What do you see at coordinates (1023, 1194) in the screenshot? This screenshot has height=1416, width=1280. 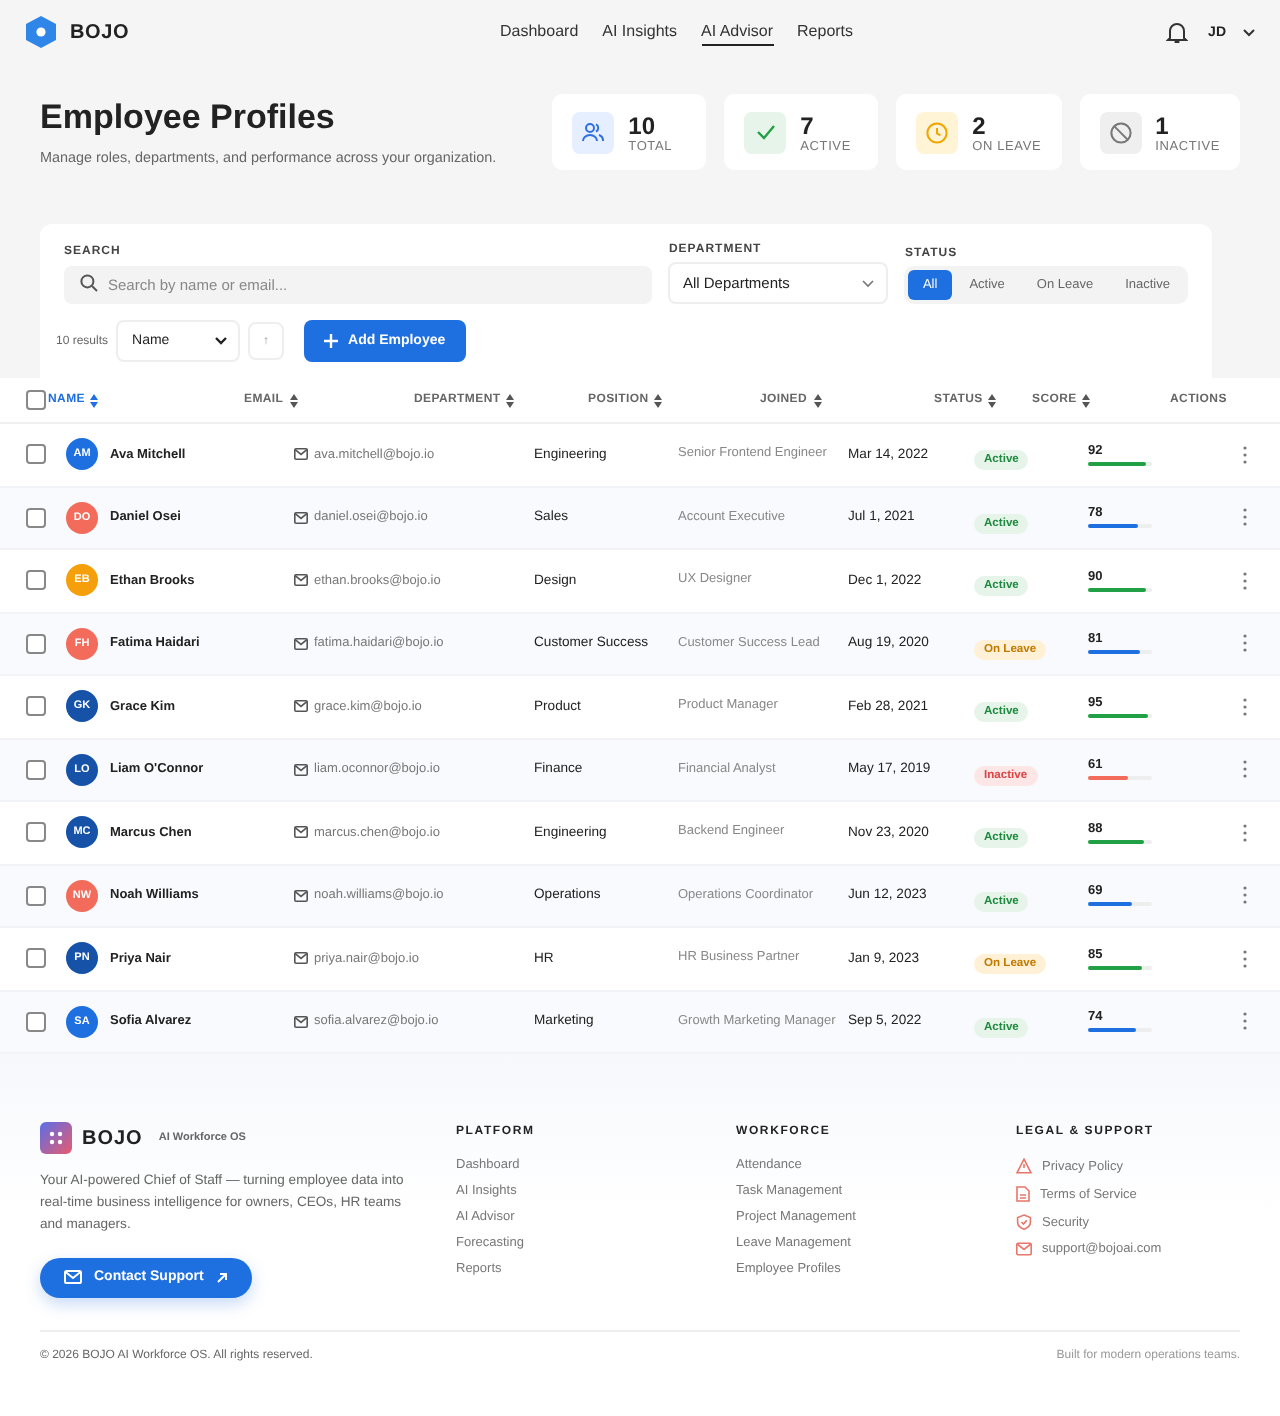 I see `document-icon` at bounding box center [1023, 1194].